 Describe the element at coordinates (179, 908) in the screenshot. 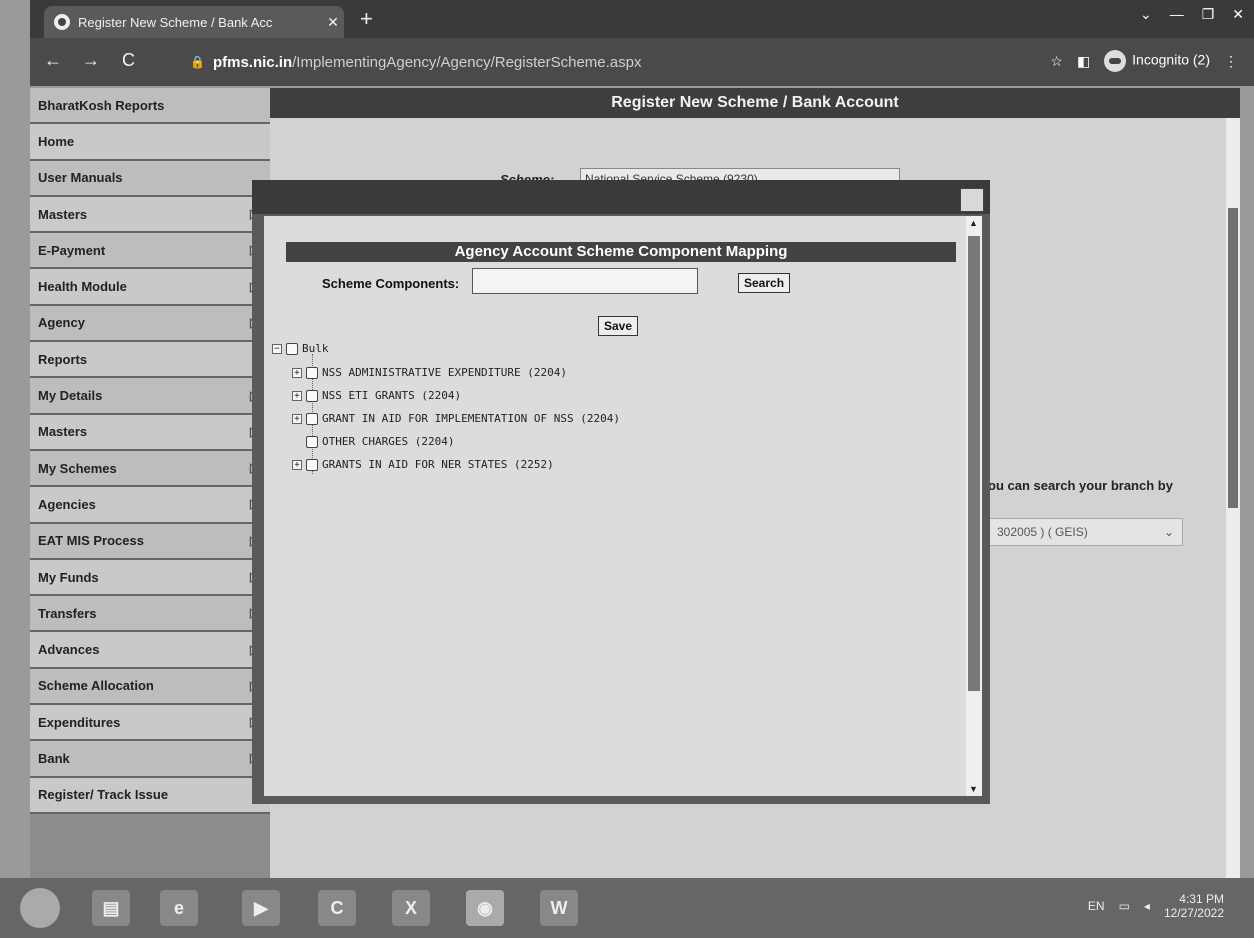

I see `ie-icon: e` at that location.